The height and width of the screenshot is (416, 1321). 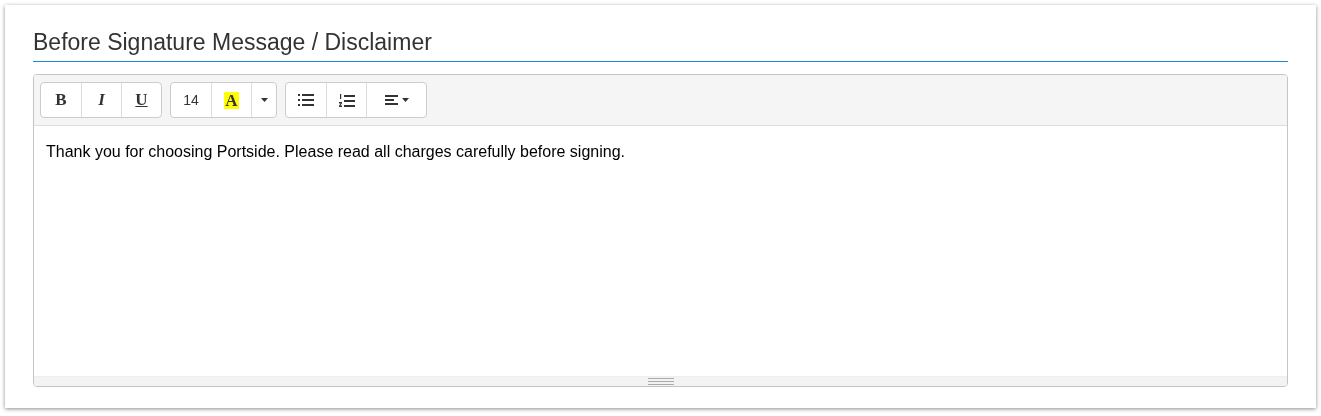 I want to click on section-title: Before Signature Message / Disclaimer, so click(x=660, y=44).